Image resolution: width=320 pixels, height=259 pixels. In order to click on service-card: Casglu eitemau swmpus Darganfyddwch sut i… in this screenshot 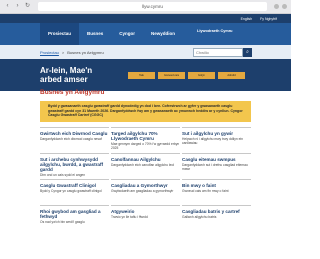, I will do `click(216, 166)`.